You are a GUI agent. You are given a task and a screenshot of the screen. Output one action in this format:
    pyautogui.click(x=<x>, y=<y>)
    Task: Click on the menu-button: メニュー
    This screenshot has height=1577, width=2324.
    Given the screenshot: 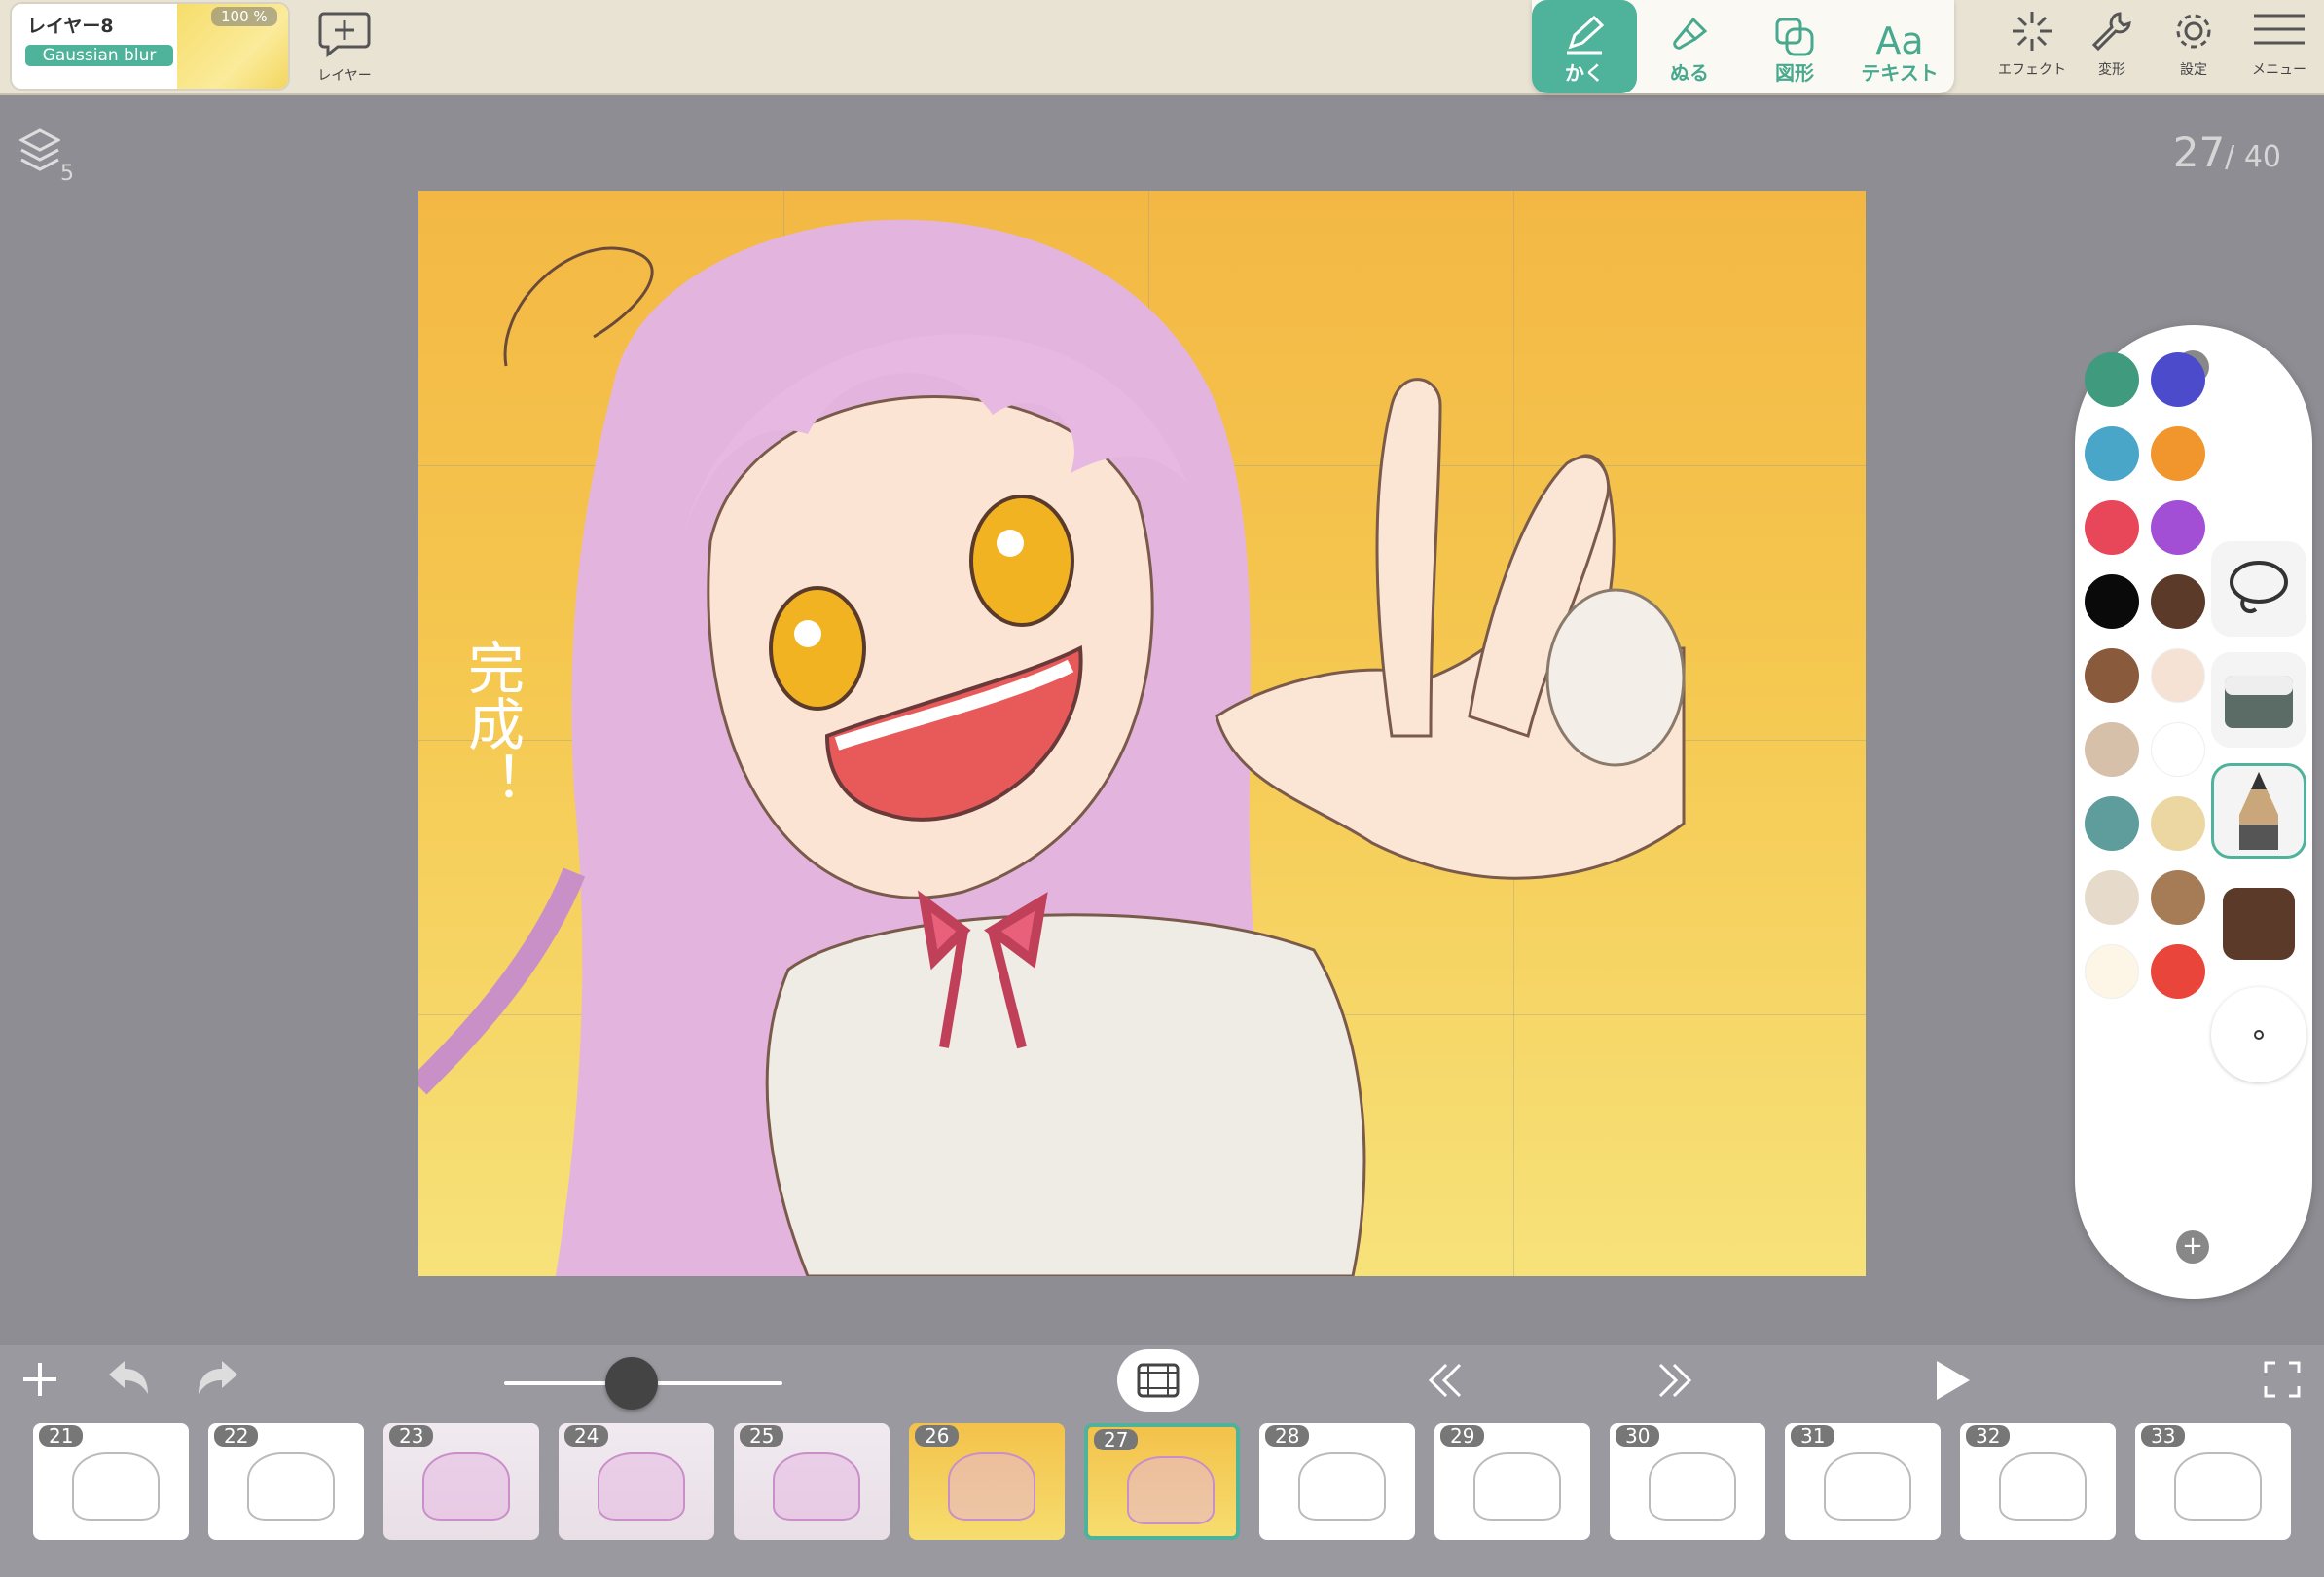 What is the action you would take?
    pyautogui.click(x=2279, y=44)
    